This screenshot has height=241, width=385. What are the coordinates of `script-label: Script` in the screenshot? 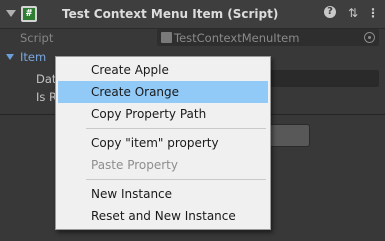 It's located at (37, 38).